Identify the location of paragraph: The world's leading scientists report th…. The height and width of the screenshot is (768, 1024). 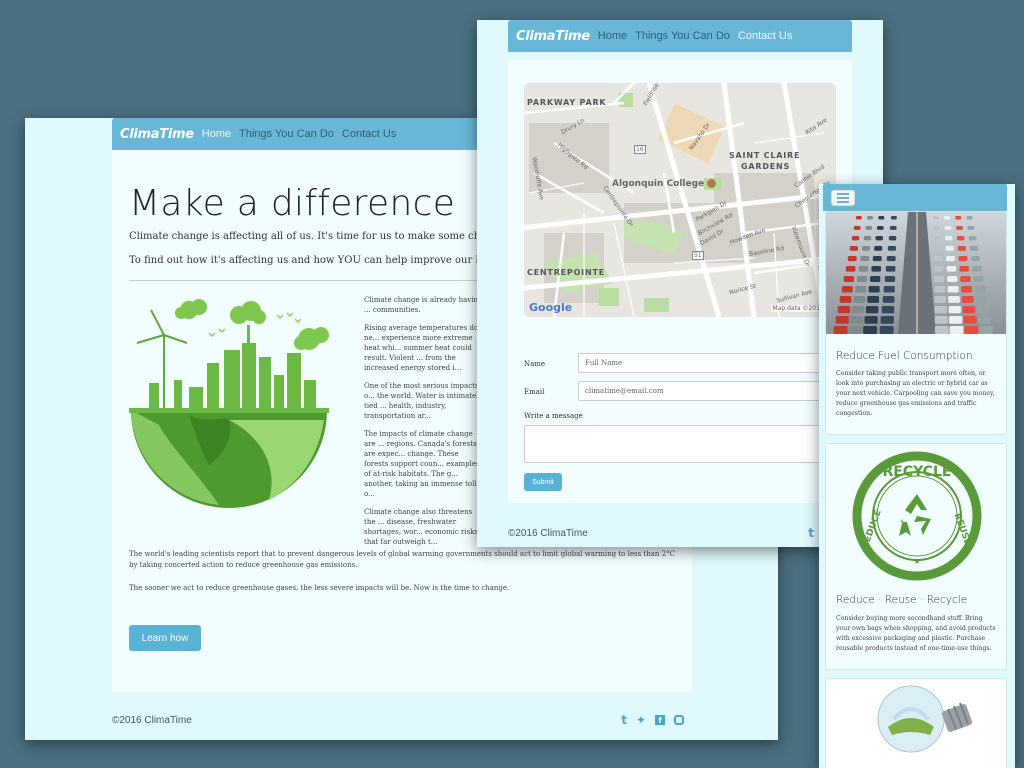
(402, 559).